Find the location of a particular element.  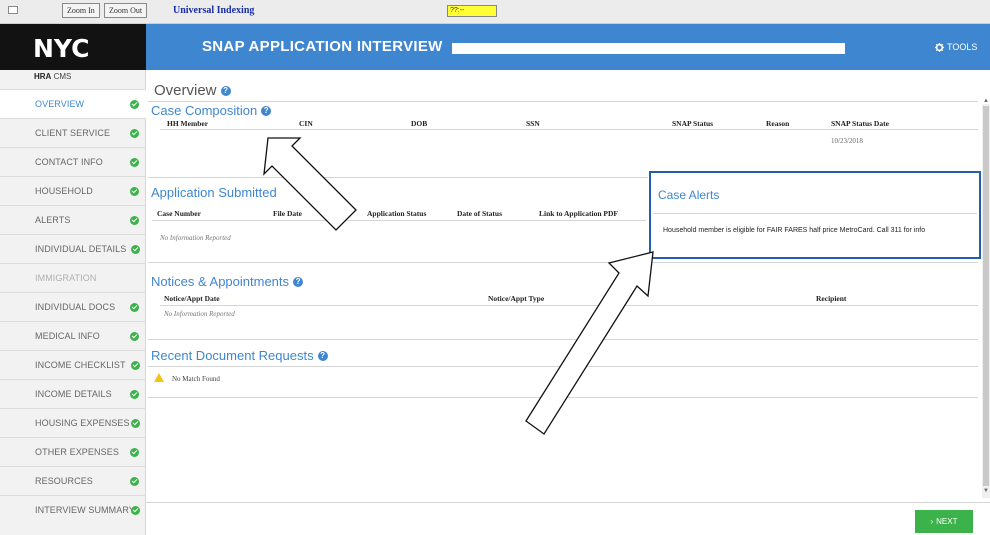

sidebar-item-label: ALERTS is located at coordinates (53, 220).